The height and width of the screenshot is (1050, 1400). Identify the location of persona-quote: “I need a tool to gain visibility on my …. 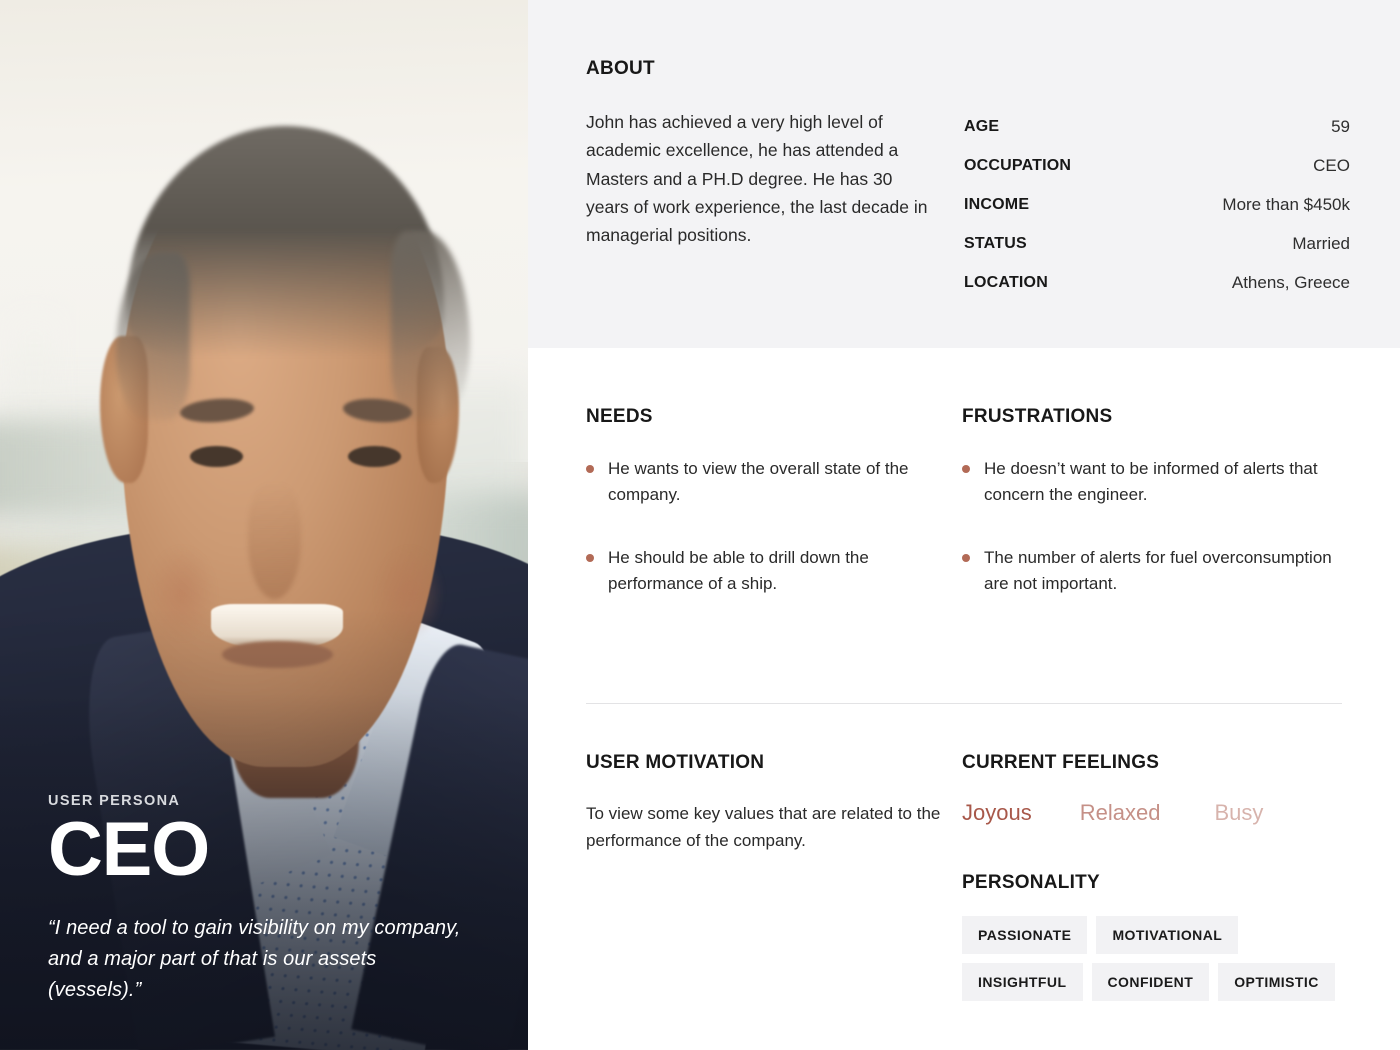
(254, 959).